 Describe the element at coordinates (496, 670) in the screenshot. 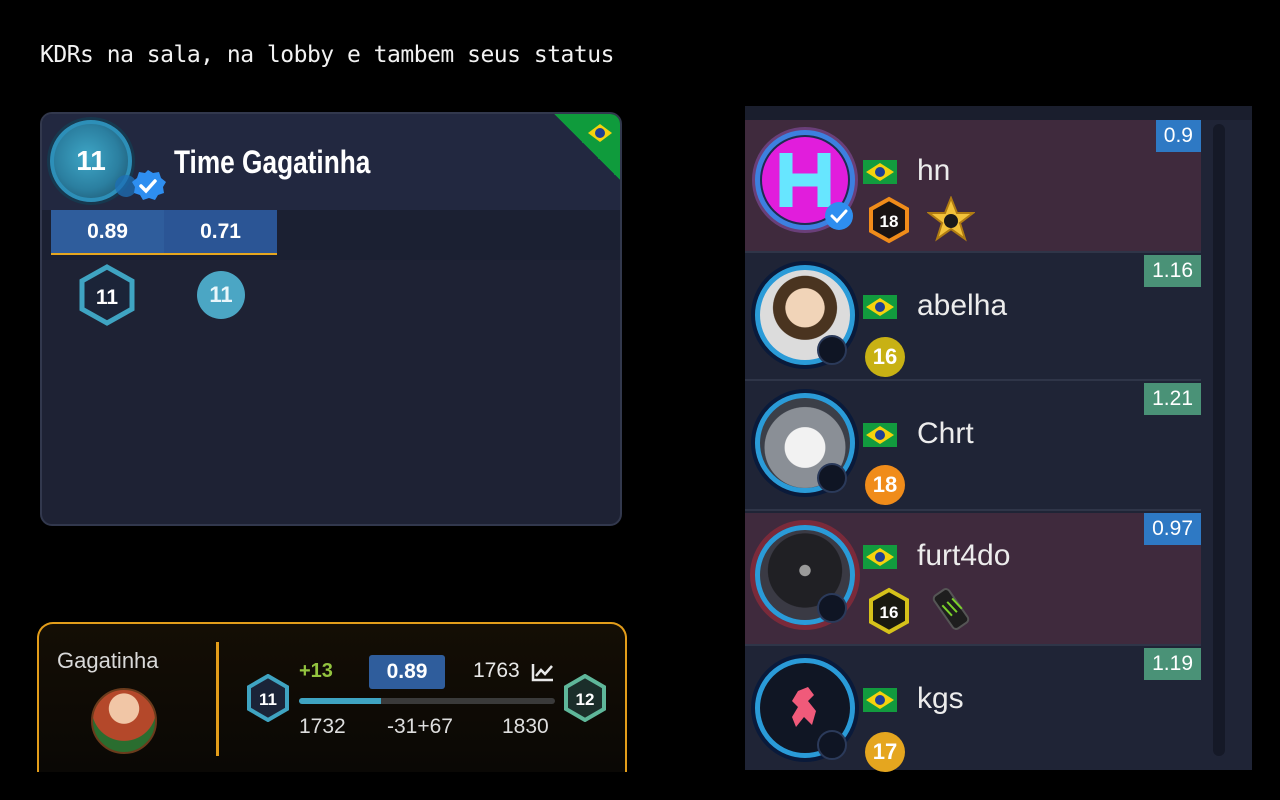

I see `elo-value: 1763` at that location.